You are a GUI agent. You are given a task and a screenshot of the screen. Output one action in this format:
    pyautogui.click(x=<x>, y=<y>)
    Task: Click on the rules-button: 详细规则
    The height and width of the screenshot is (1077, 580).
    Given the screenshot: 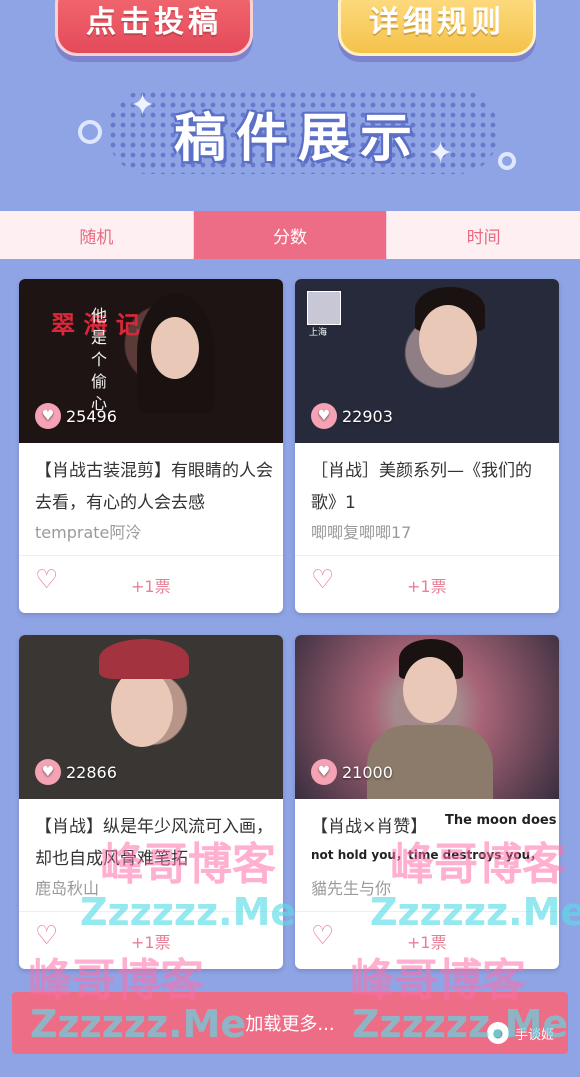 What is the action you would take?
    pyautogui.click(x=437, y=28)
    